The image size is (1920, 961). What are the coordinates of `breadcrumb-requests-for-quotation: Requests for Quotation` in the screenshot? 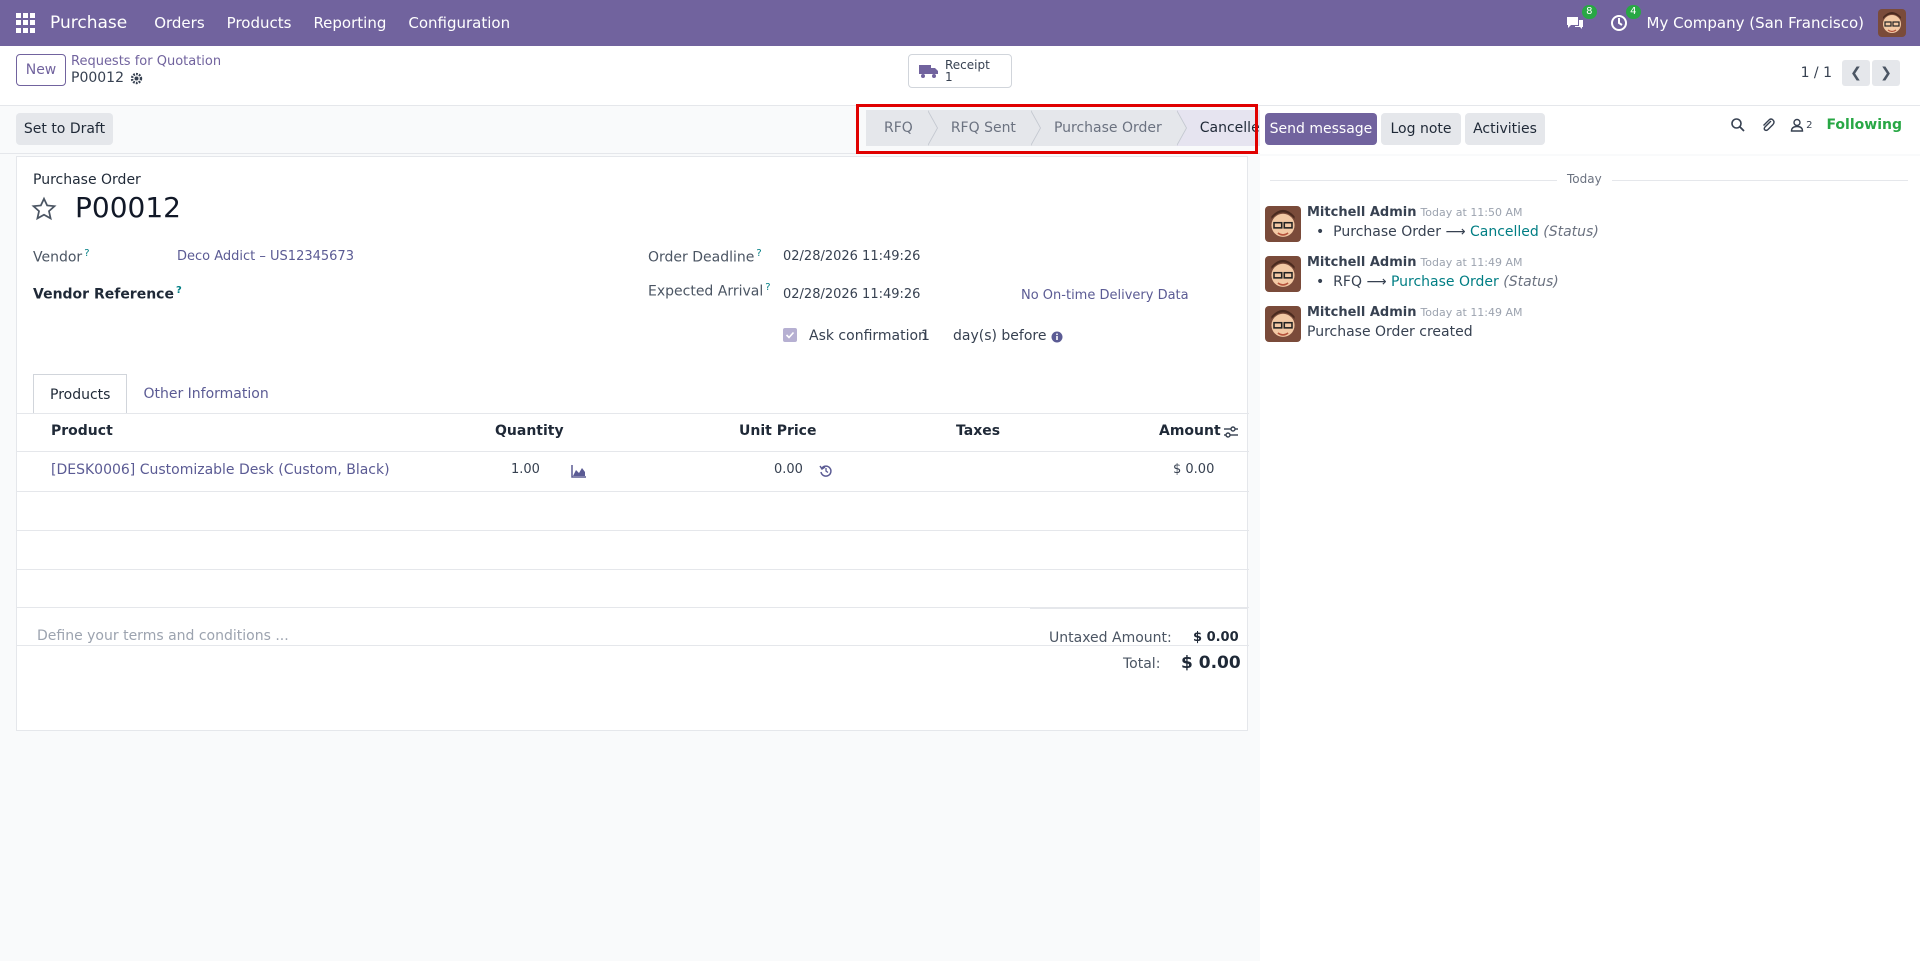 It's located at (146, 61).